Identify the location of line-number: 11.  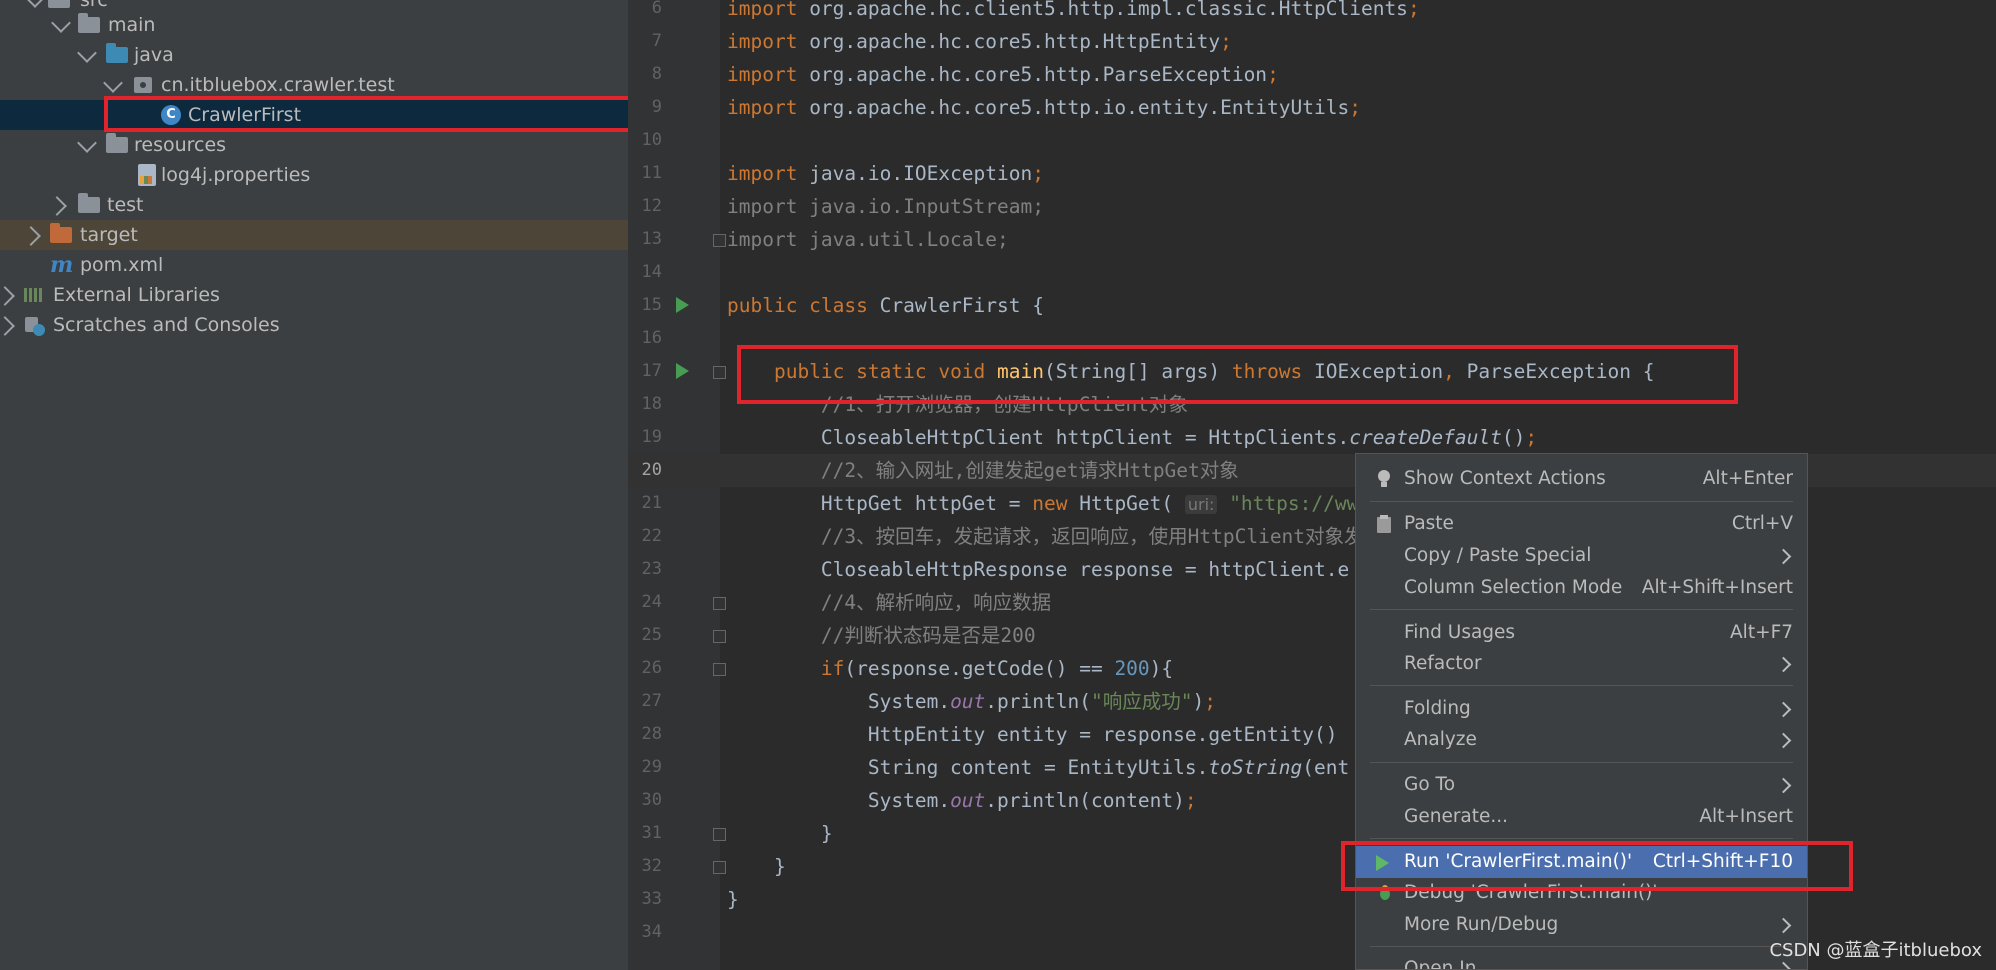
(651, 173).